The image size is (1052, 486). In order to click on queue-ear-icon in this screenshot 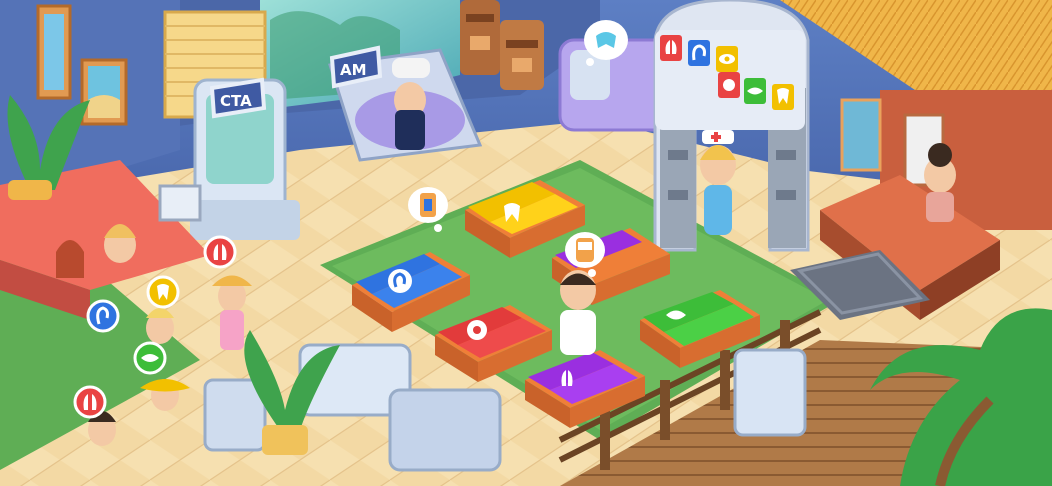, I will do `click(103, 316)`.